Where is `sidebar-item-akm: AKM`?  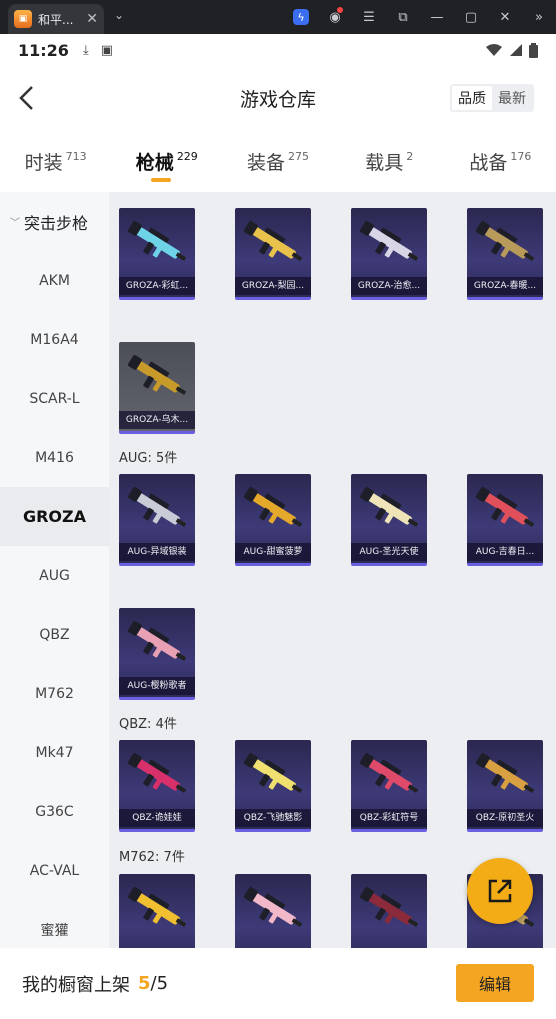
sidebar-item-akm: AKM is located at coordinates (54, 280).